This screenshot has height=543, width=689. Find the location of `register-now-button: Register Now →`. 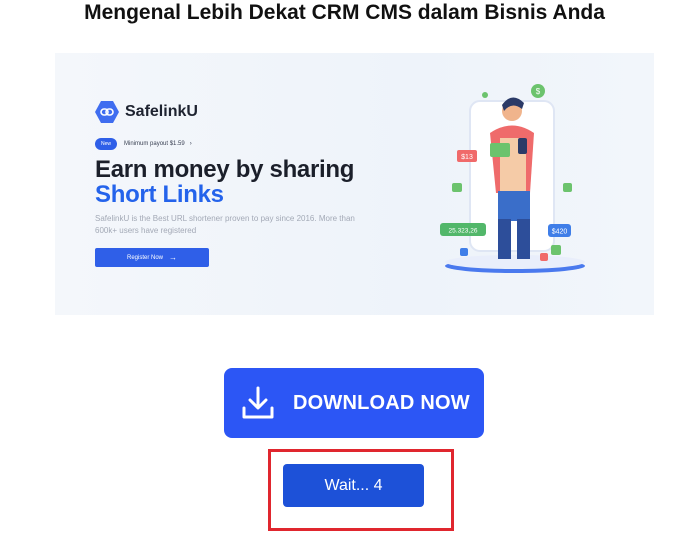

register-now-button: Register Now → is located at coordinates (152, 257).